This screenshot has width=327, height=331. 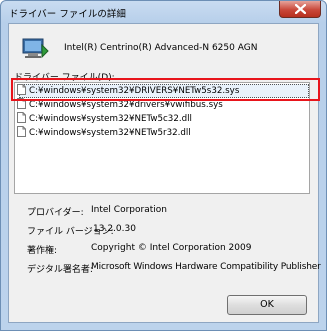 I want to click on window-title: ドライバー ファイルの詳細, so click(x=67, y=14).